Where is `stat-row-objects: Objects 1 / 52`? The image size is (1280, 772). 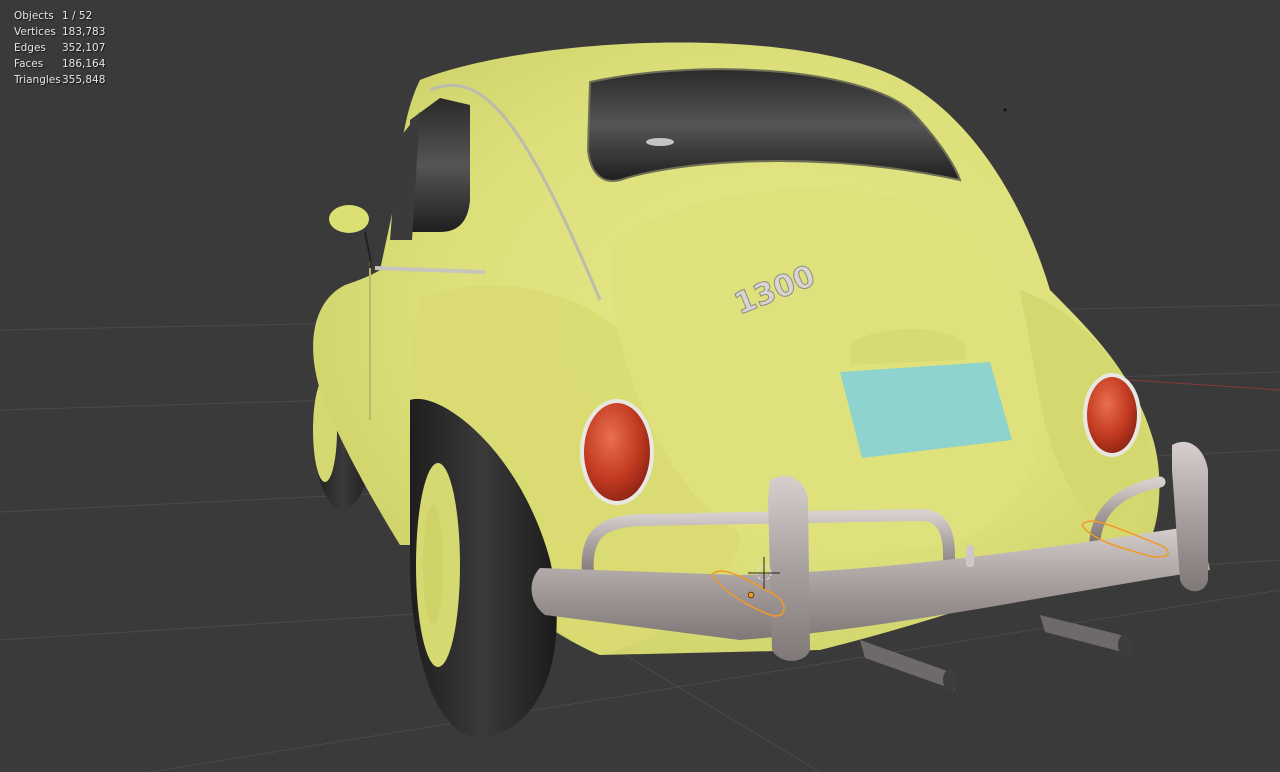
stat-row-objects: Objects 1 / 52 is located at coordinates (59, 16).